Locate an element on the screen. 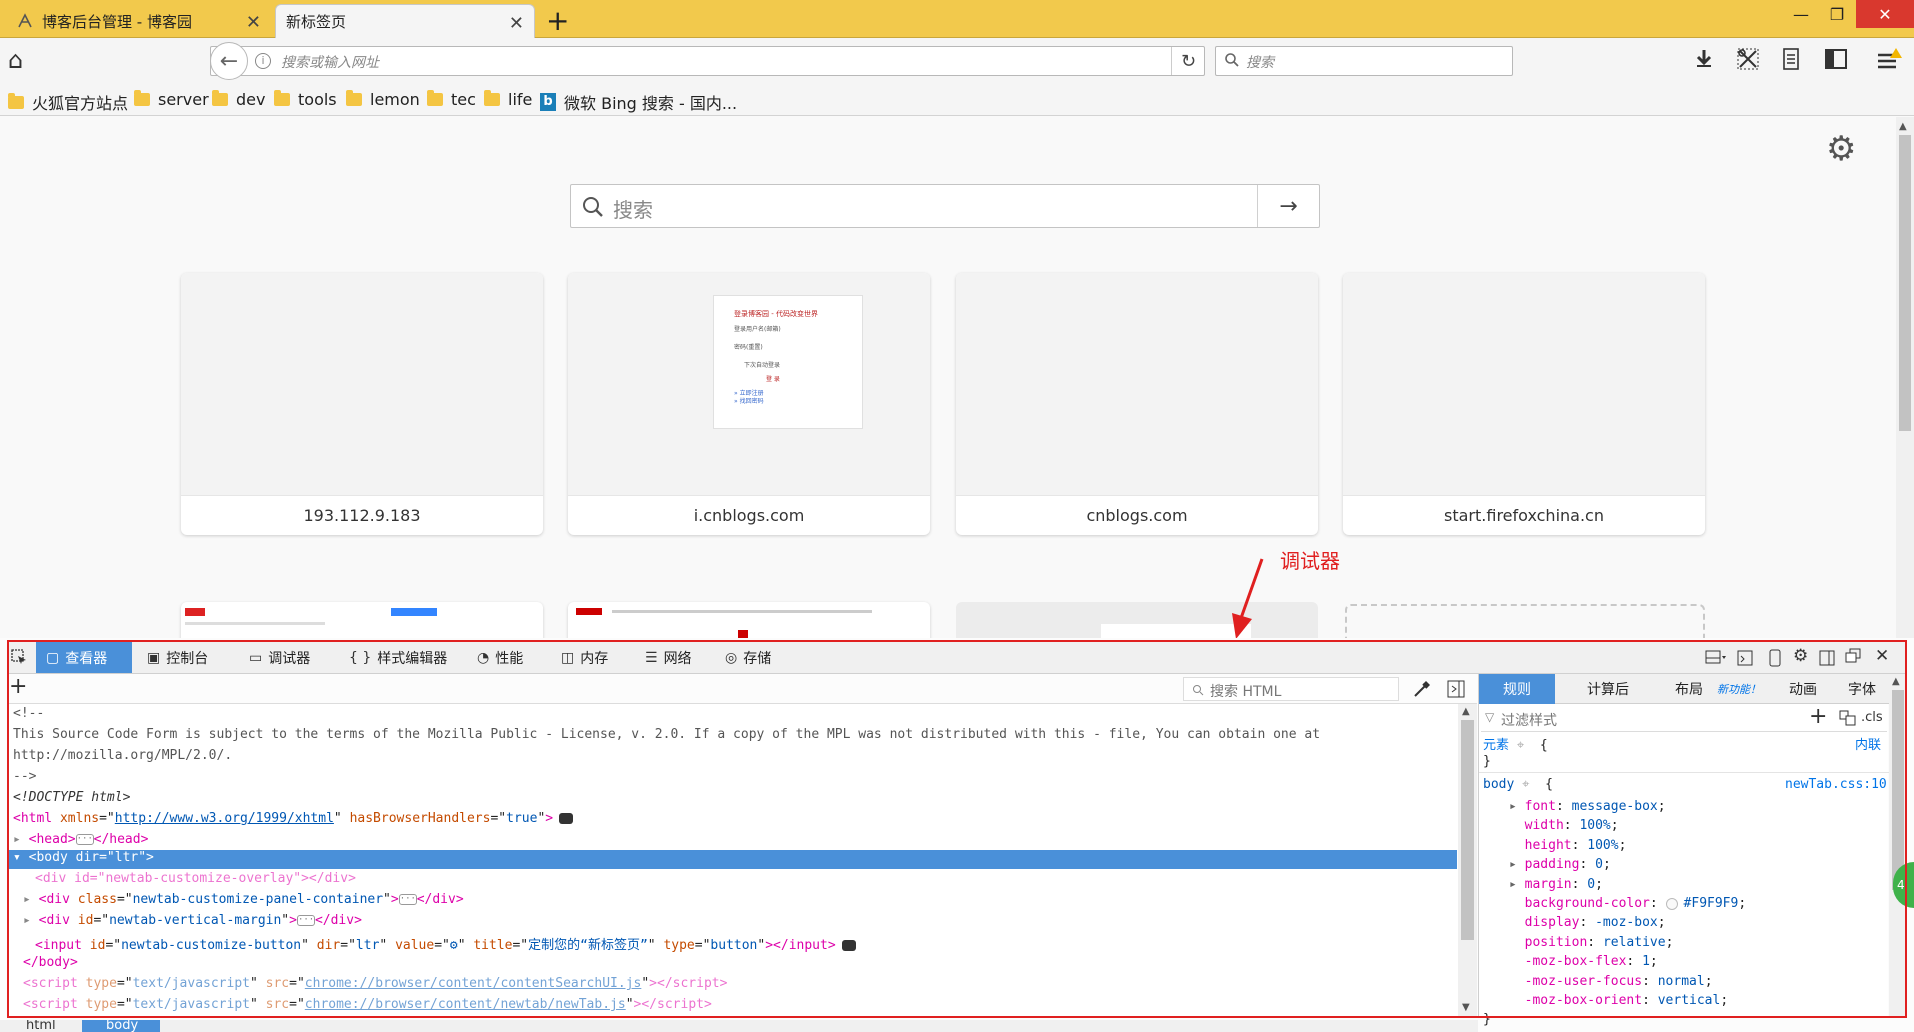 The width and height of the screenshot is (1914, 1032). element-picker-icon is located at coordinates (19, 659).